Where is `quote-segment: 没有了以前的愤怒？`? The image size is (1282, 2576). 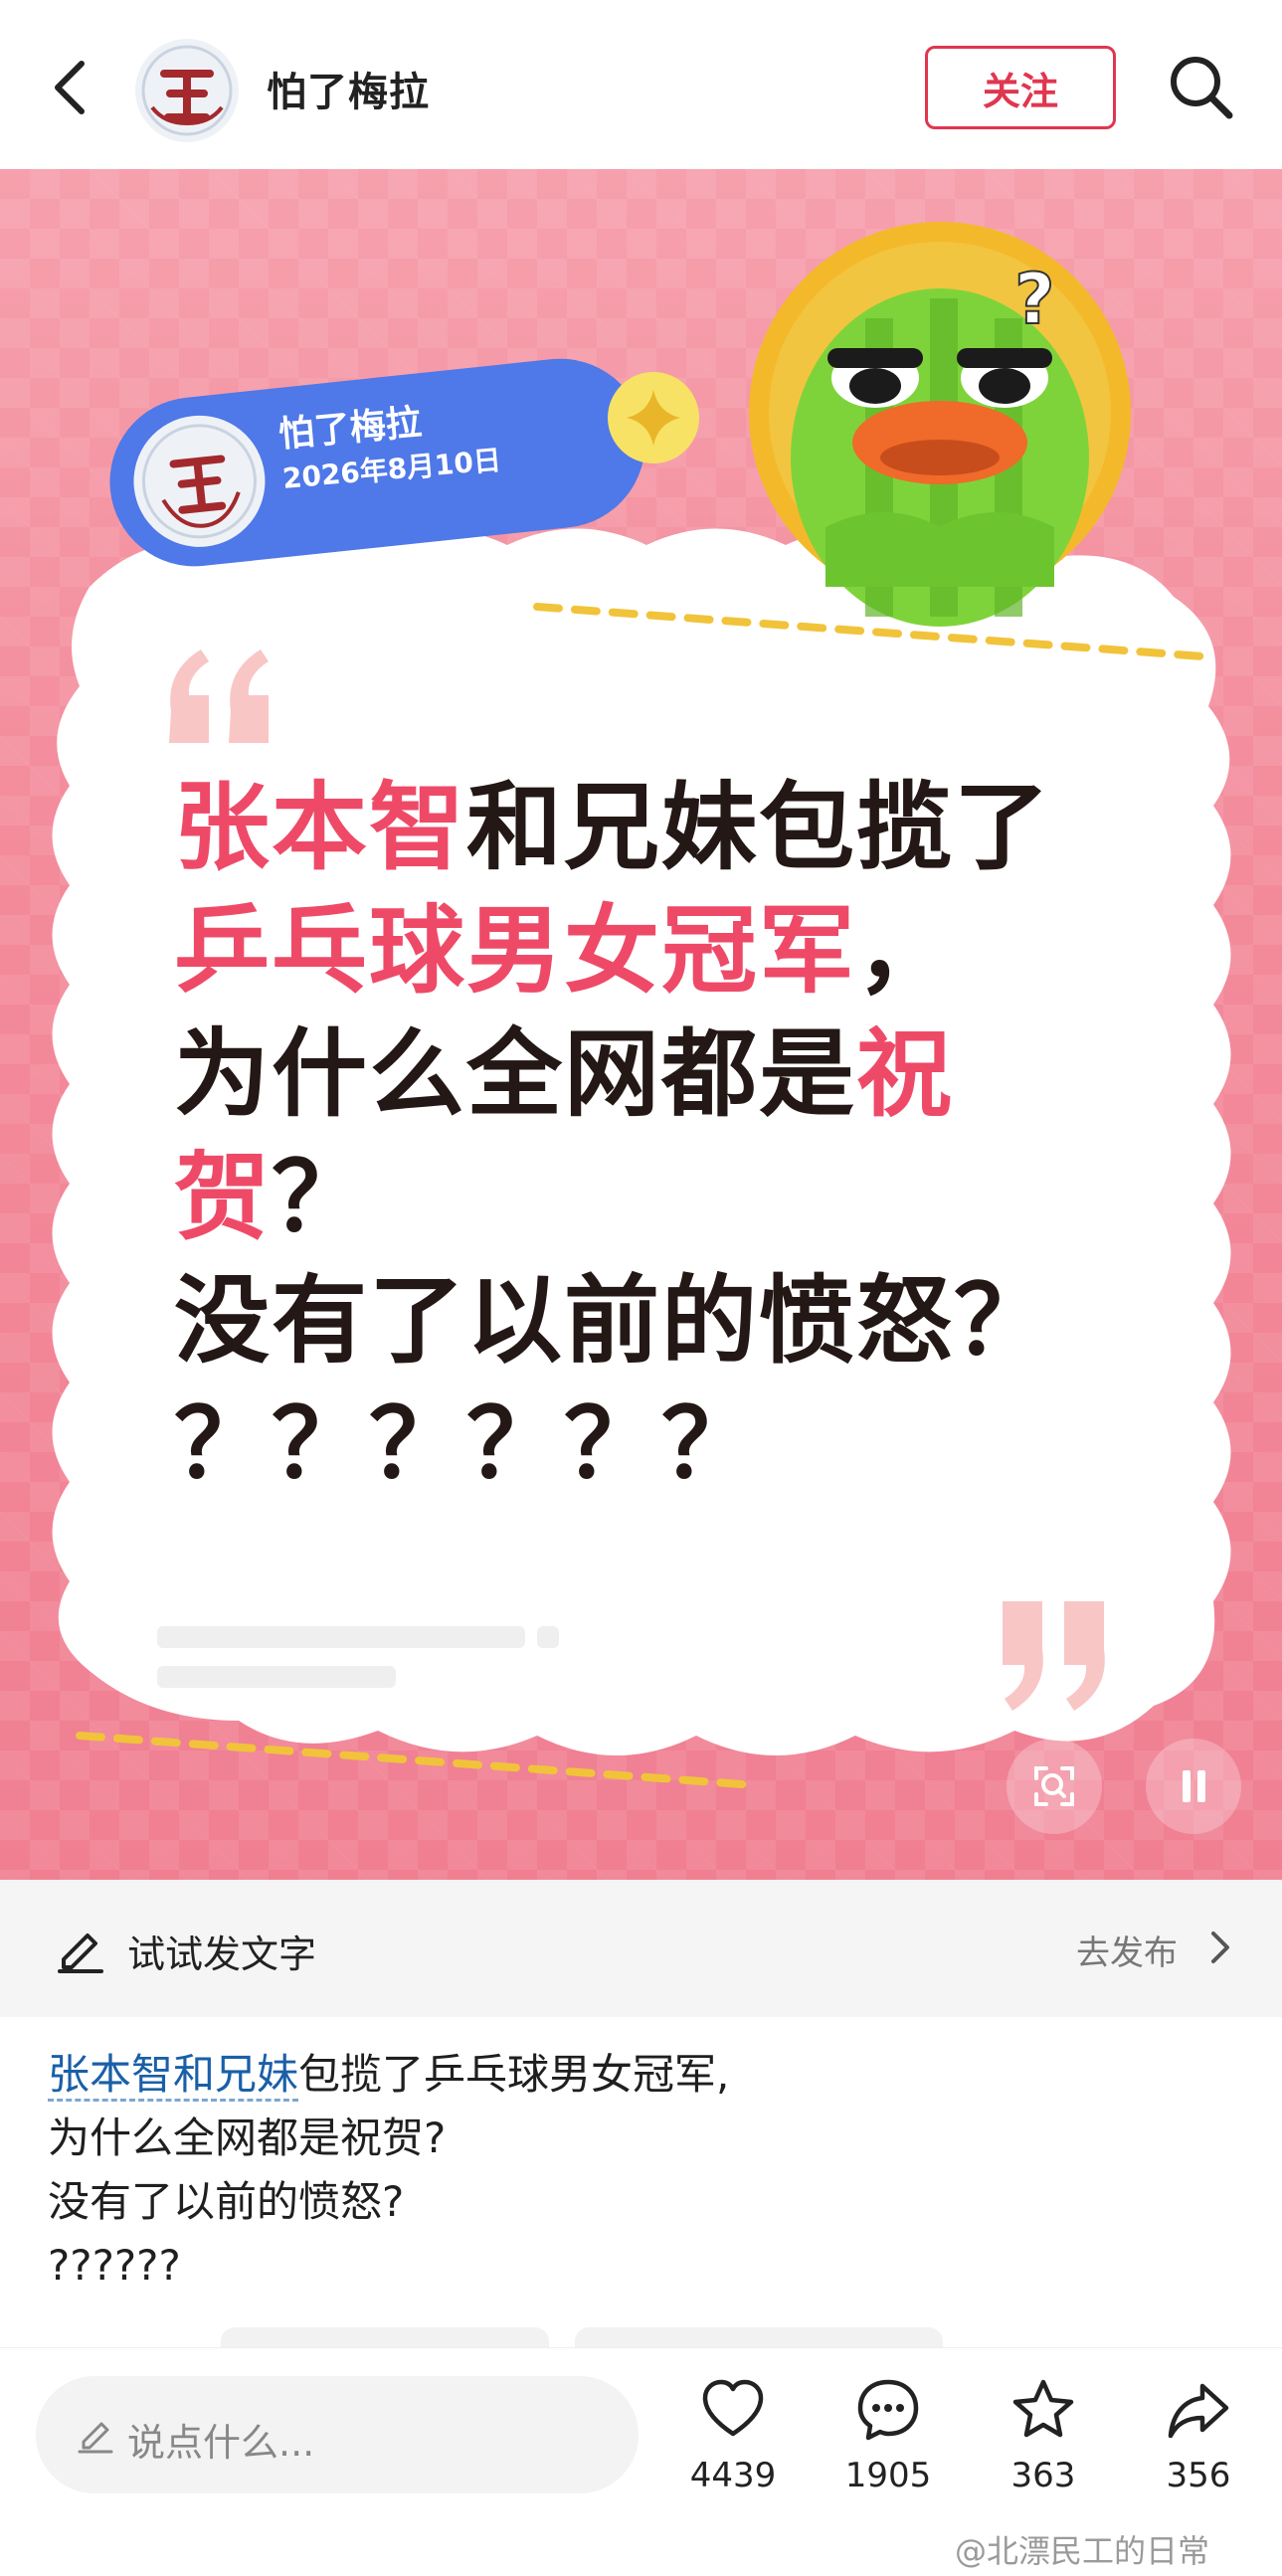
quote-segment: 没有了以前的愤怒？ is located at coordinates (612, 1321).